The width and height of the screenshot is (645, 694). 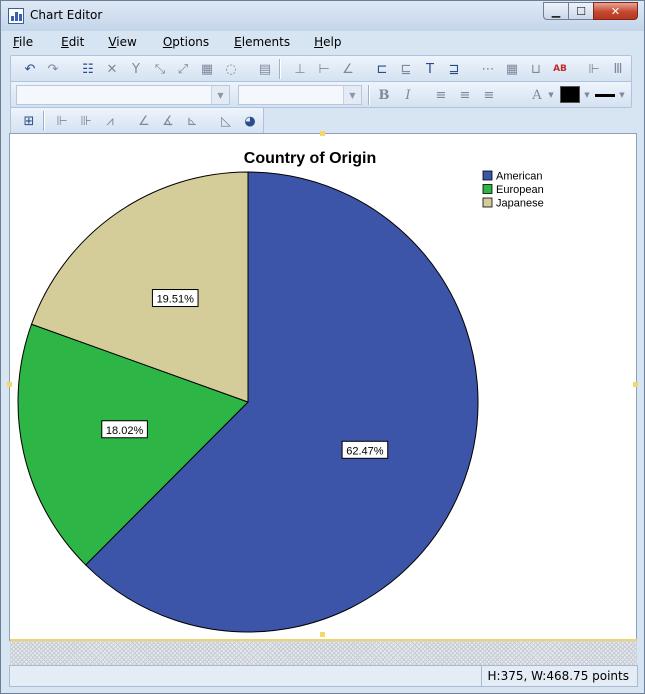 What do you see at coordinates (382, 69) in the screenshot?
I see `title-icon: ⊏` at bounding box center [382, 69].